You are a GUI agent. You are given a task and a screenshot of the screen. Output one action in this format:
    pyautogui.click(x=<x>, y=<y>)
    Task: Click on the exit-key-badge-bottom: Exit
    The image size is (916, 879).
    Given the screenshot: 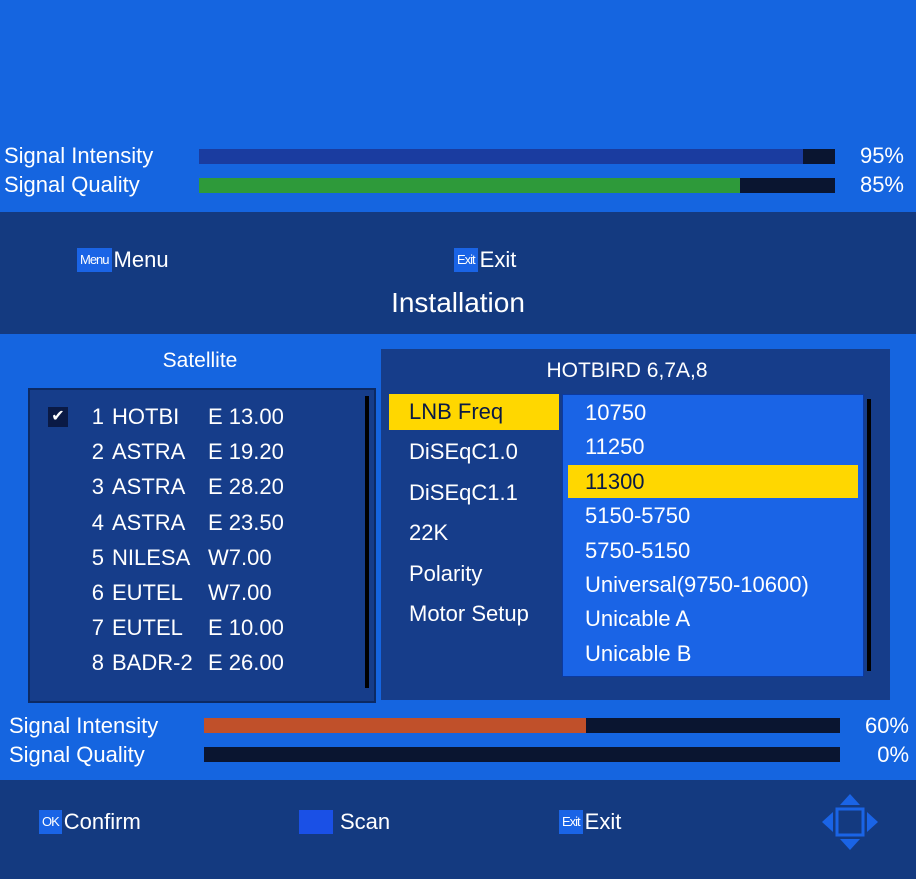 What is the action you would take?
    pyautogui.click(x=571, y=822)
    